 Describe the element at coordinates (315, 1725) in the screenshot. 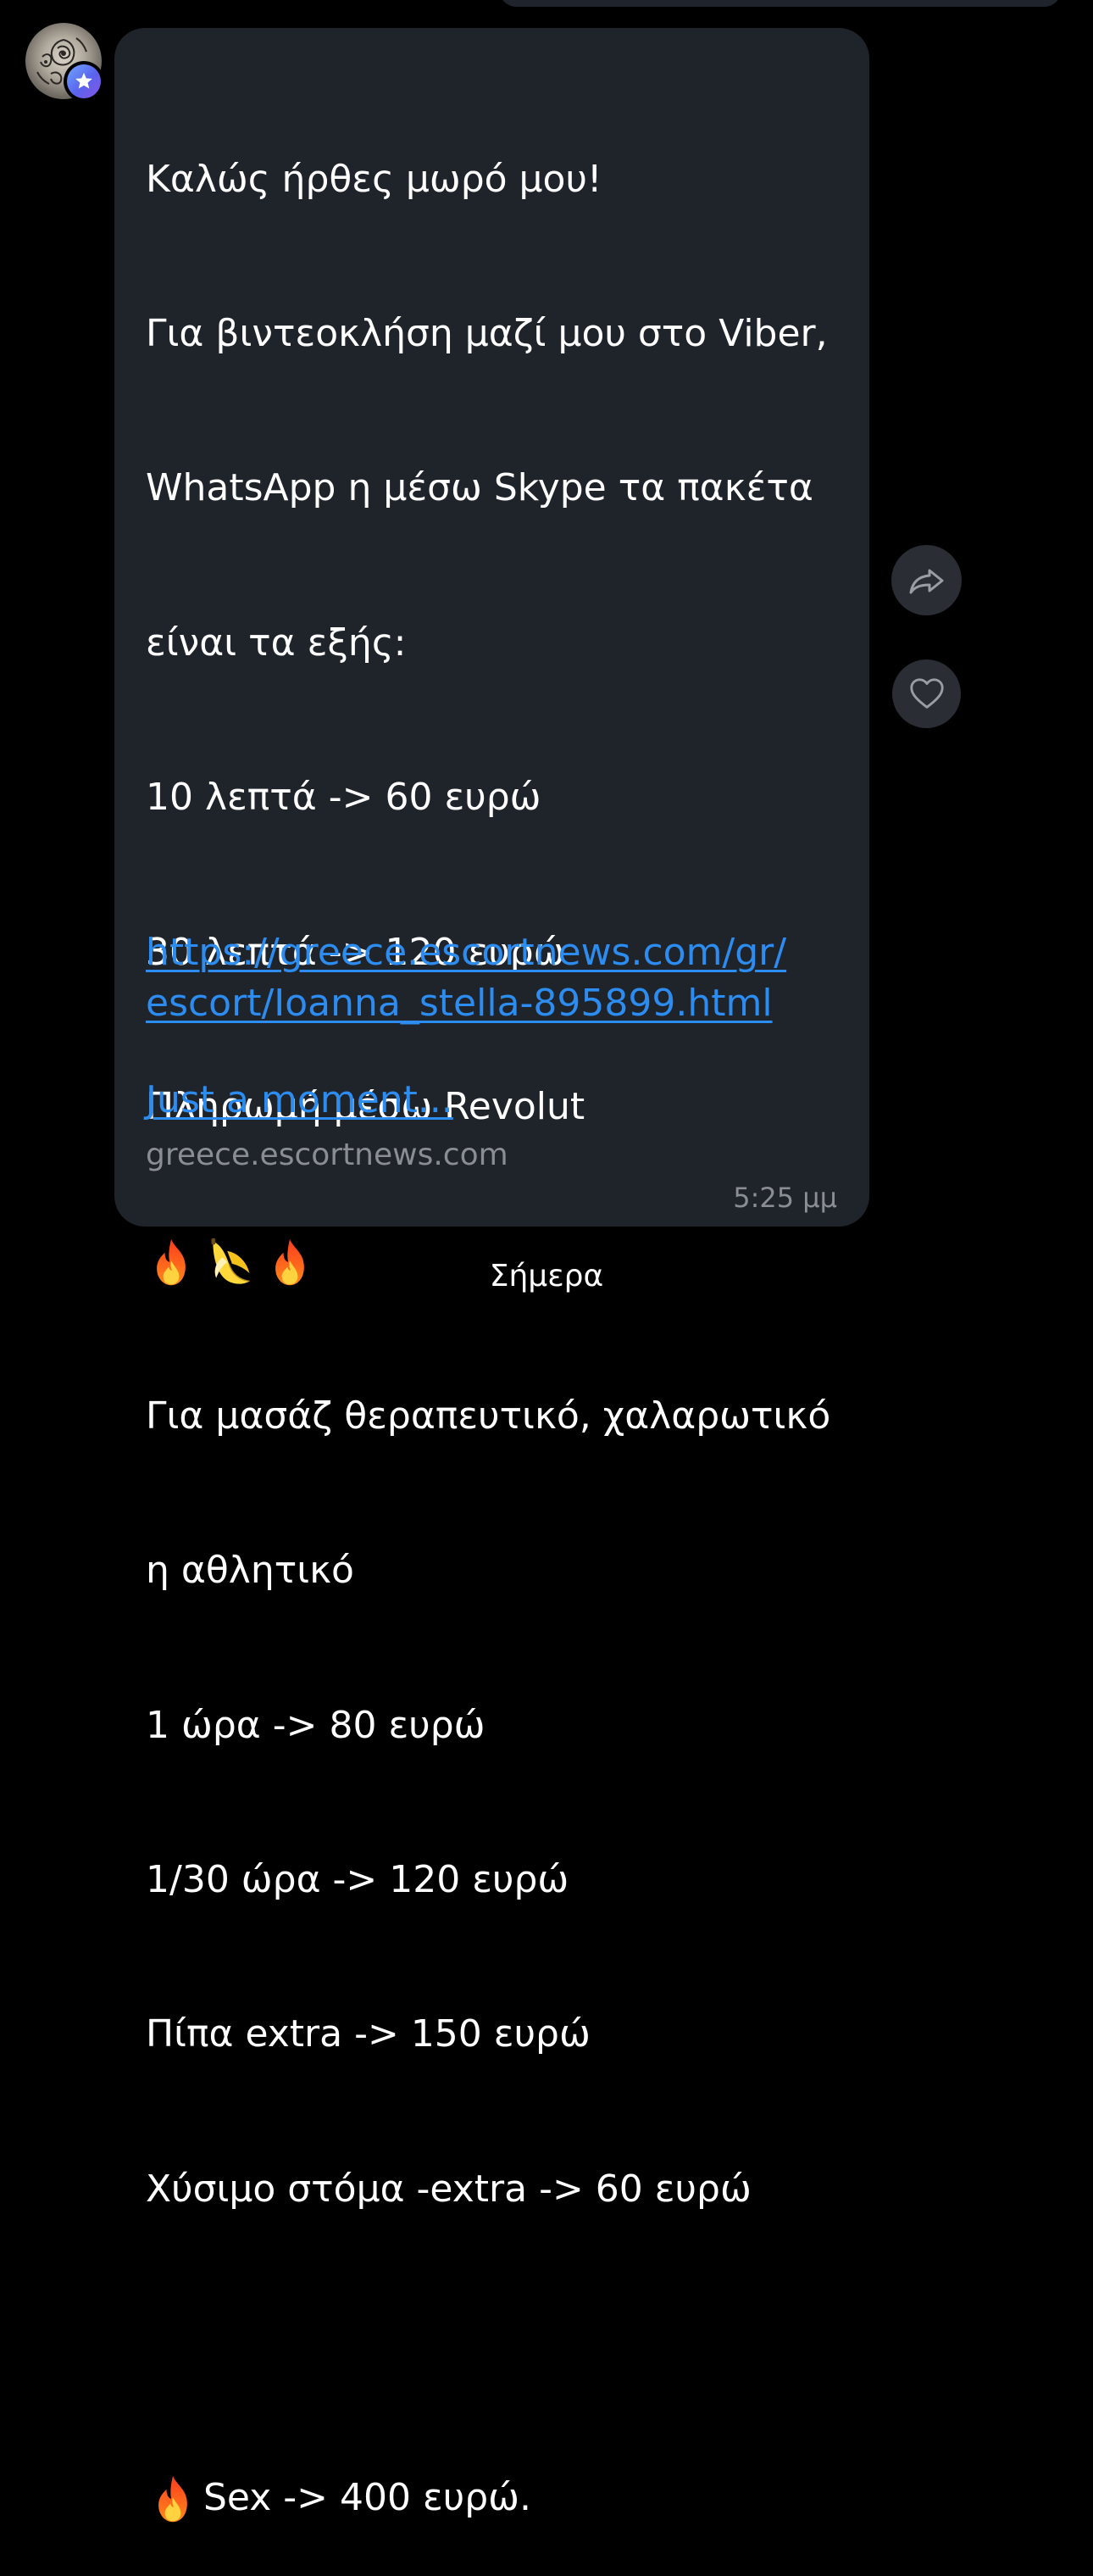

I see `message-line: 1 ώρα -> 80 ευρώ` at that location.